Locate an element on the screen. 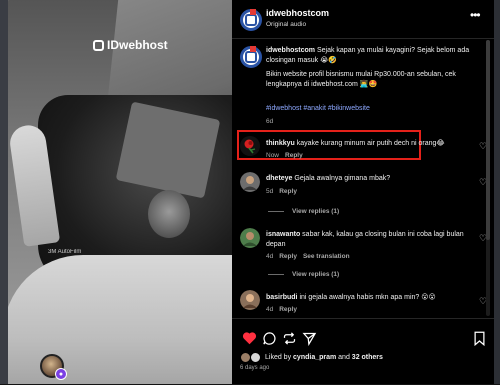 The height and width of the screenshot is (385, 500). liker-username: cyndia_pram is located at coordinates (314, 357).